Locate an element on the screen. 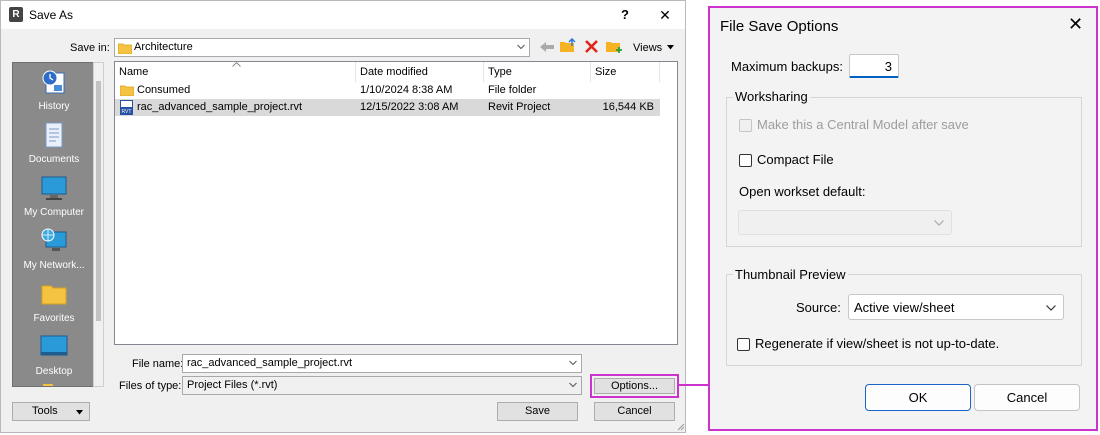  place-history-label: History is located at coordinates (54, 106).